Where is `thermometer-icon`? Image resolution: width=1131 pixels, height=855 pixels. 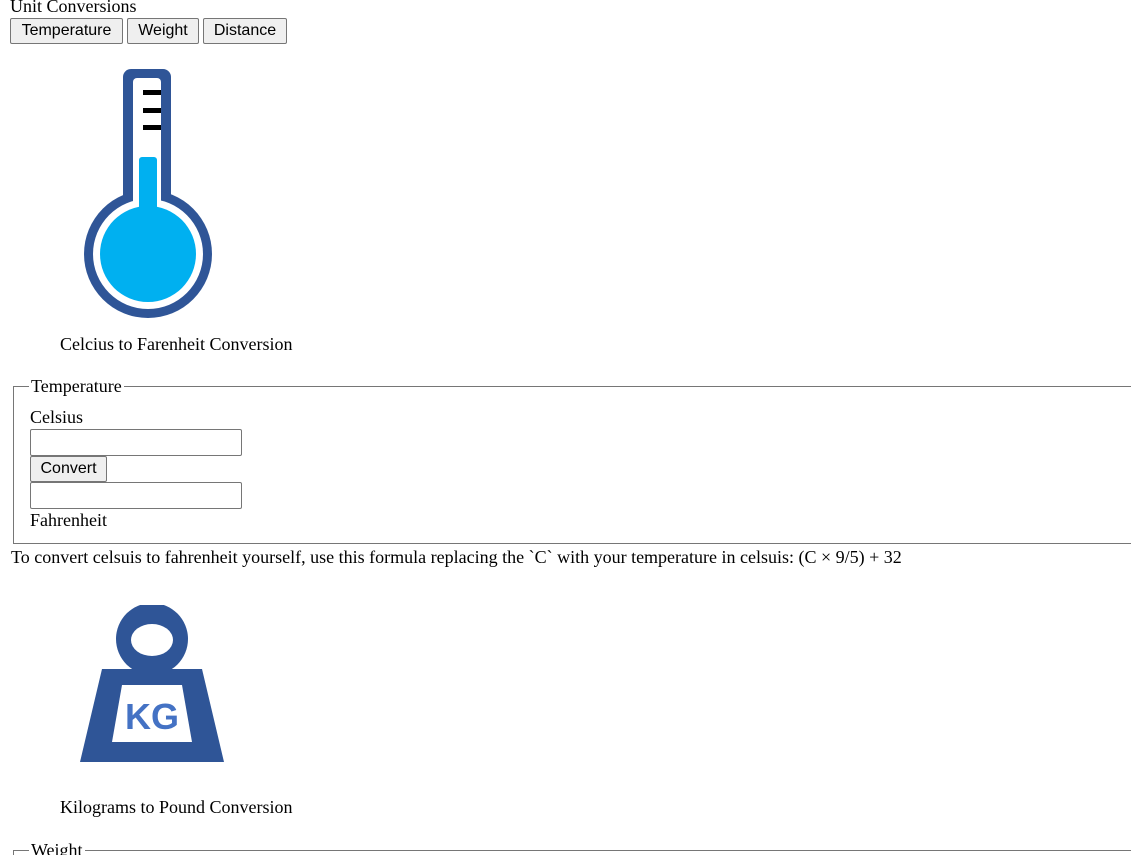 thermometer-icon is located at coordinates (148, 193).